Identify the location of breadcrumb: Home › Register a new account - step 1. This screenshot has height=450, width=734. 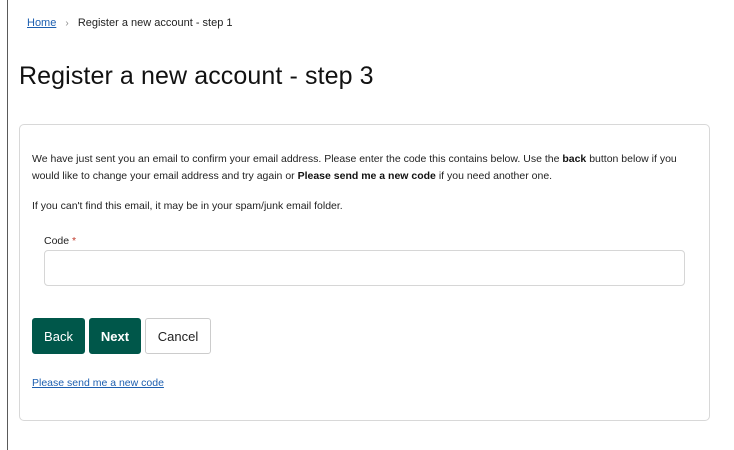
(130, 23).